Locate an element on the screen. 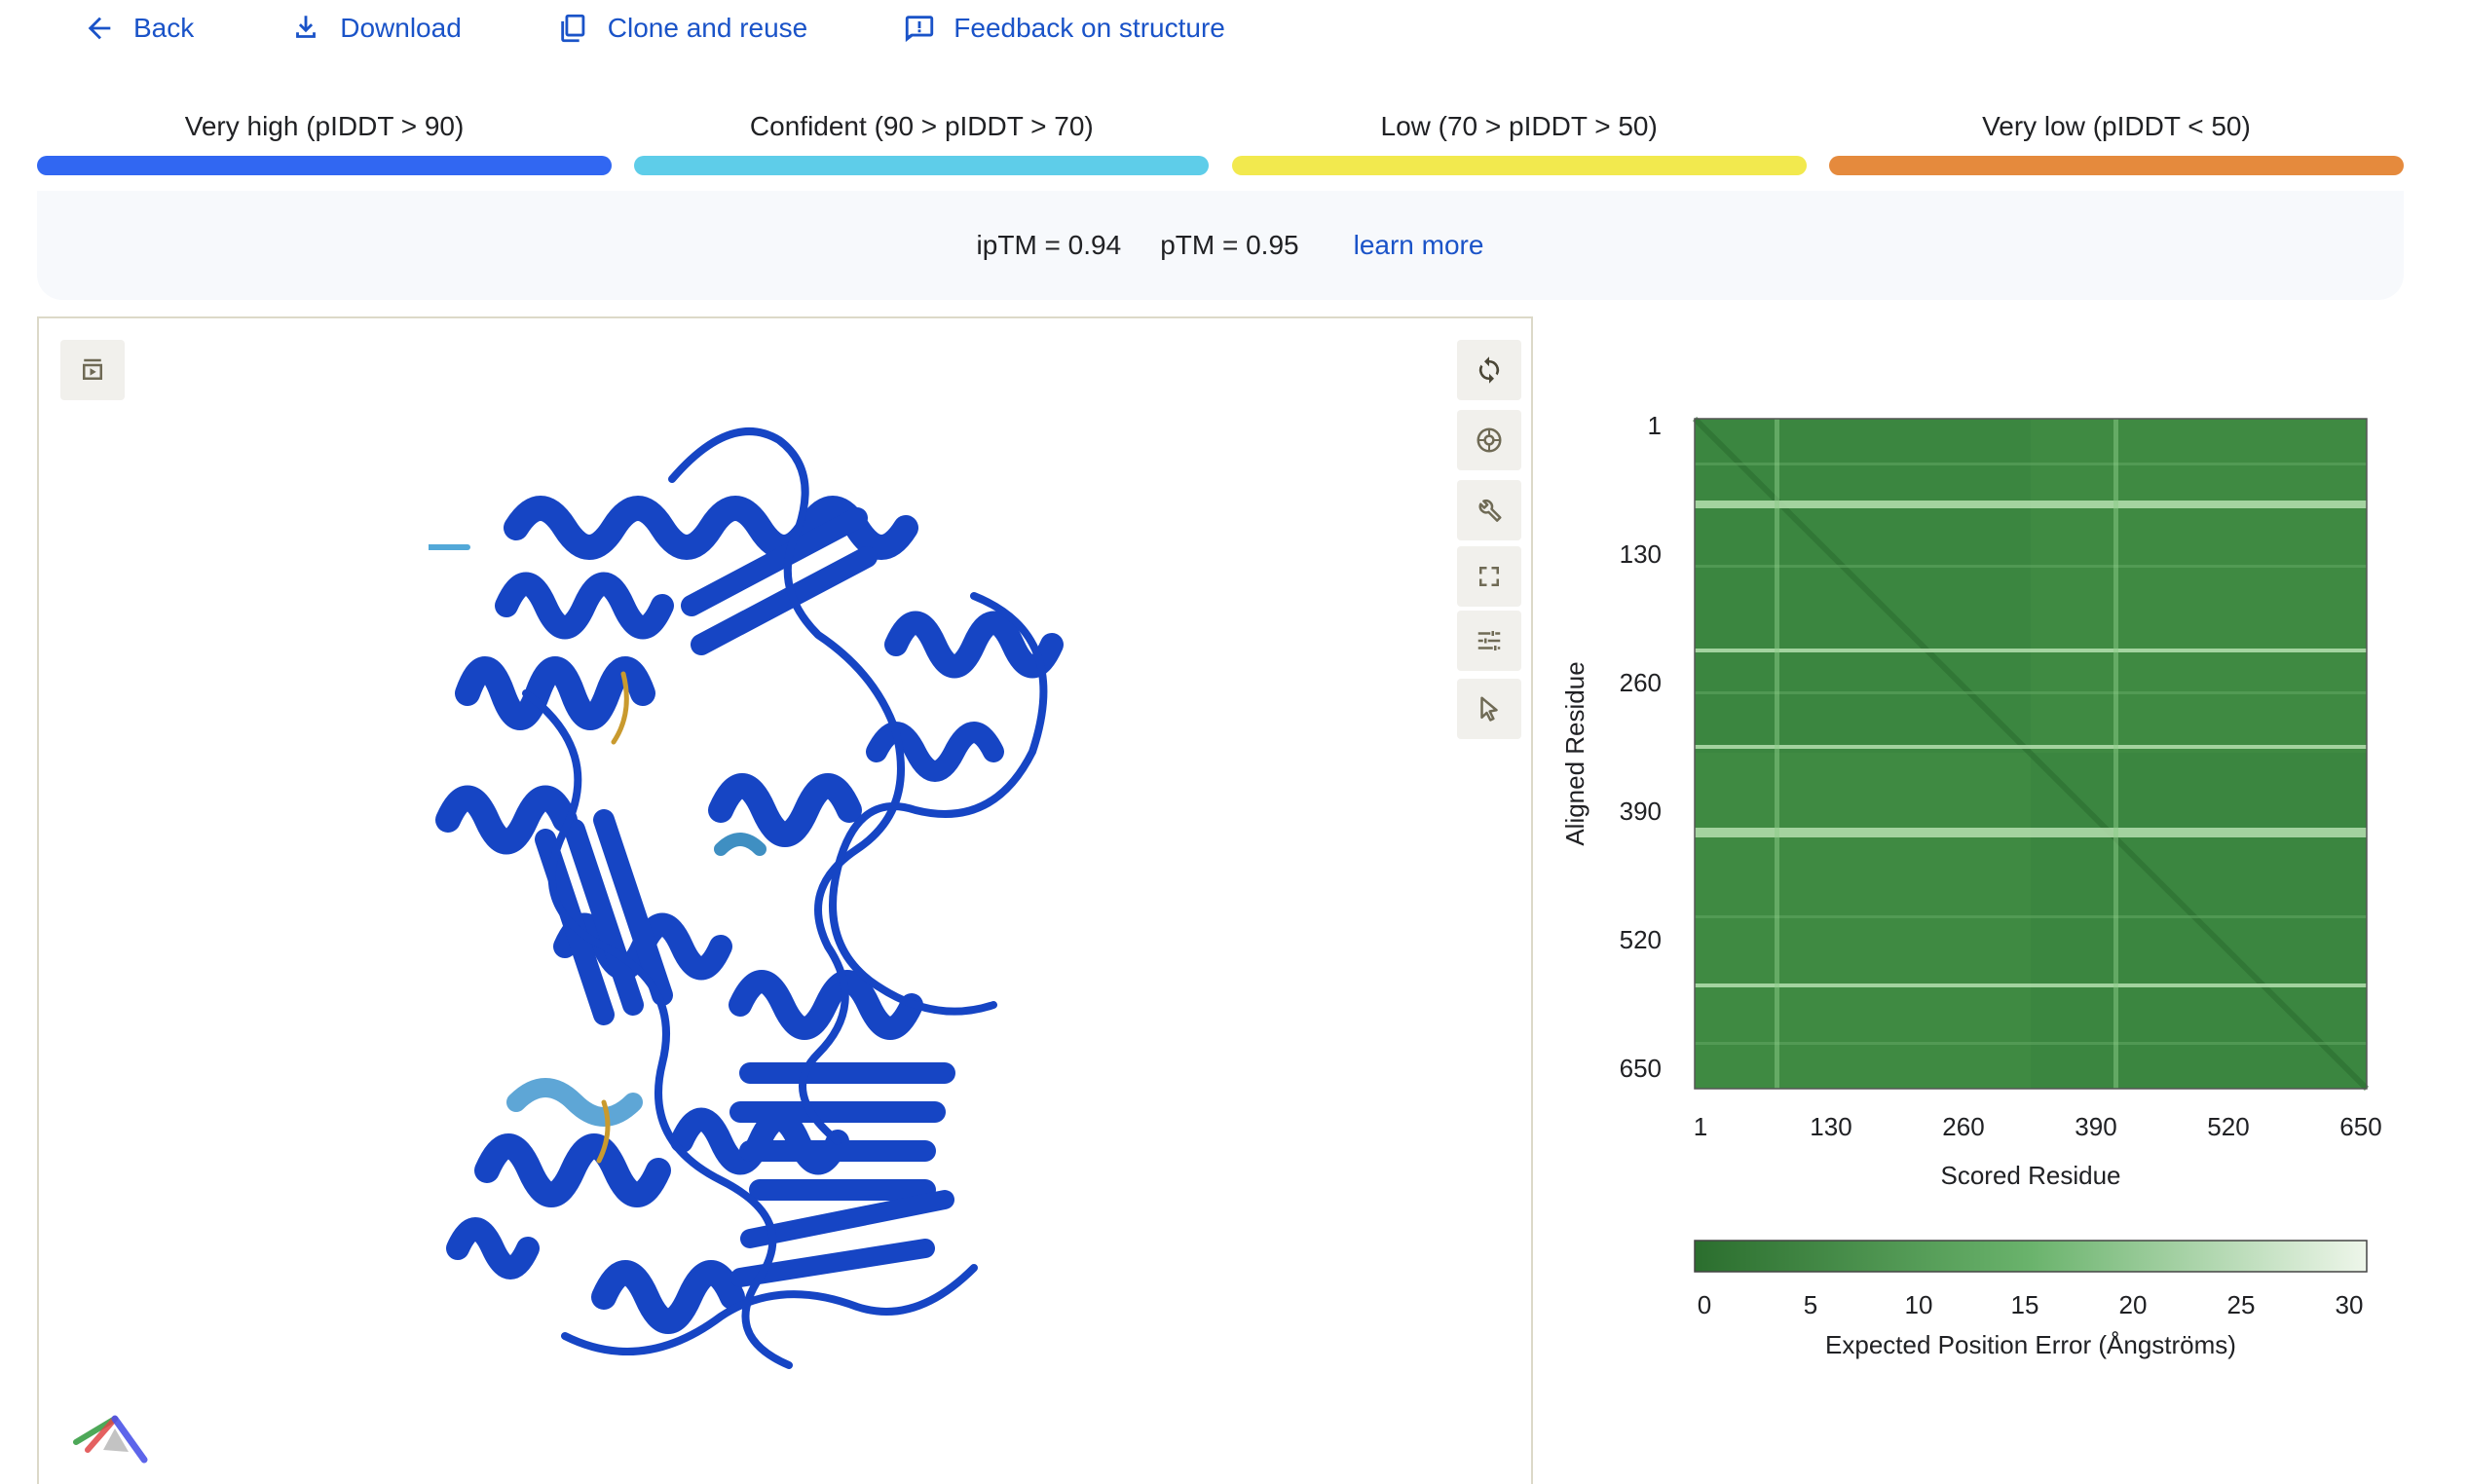 Image resolution: width=2468 pixels, height=1484 pixels. download-label: Download is located at coordinates (401, 28).